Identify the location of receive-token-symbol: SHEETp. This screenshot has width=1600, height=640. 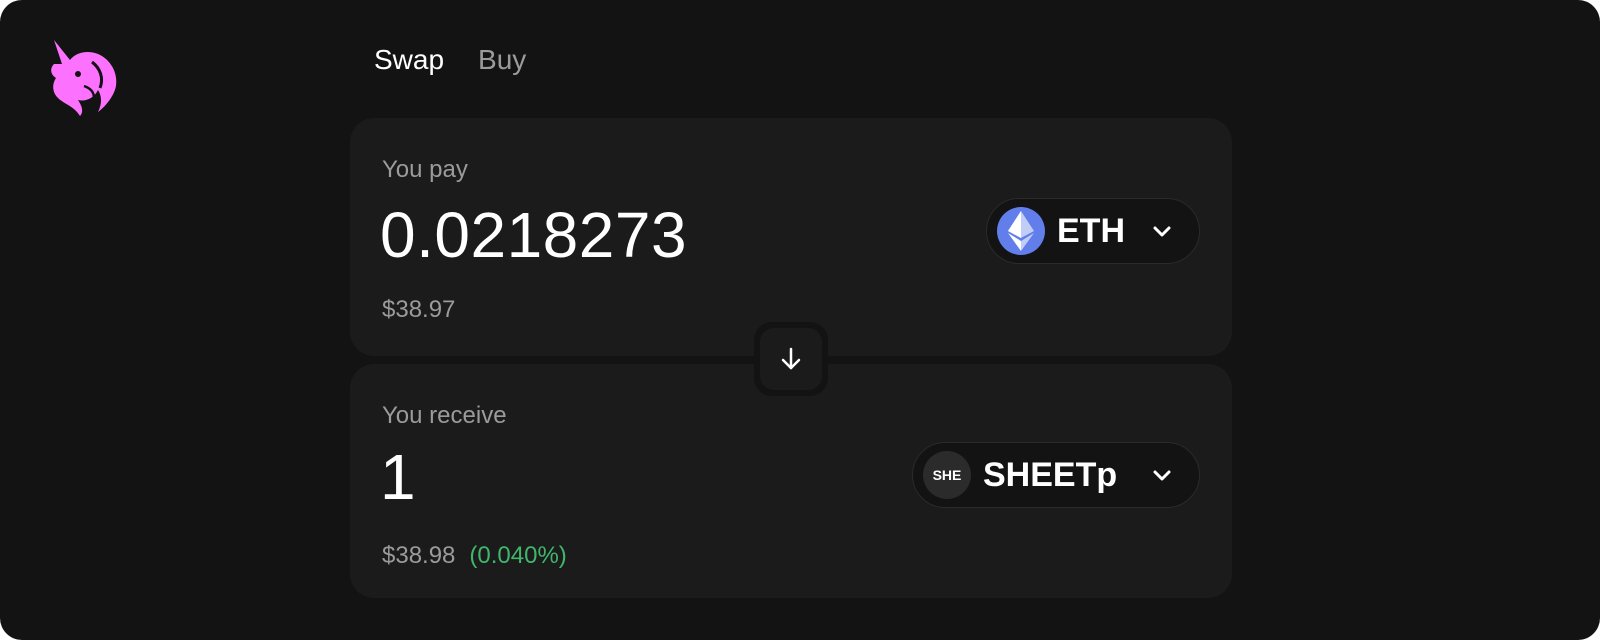
(1050, 474).